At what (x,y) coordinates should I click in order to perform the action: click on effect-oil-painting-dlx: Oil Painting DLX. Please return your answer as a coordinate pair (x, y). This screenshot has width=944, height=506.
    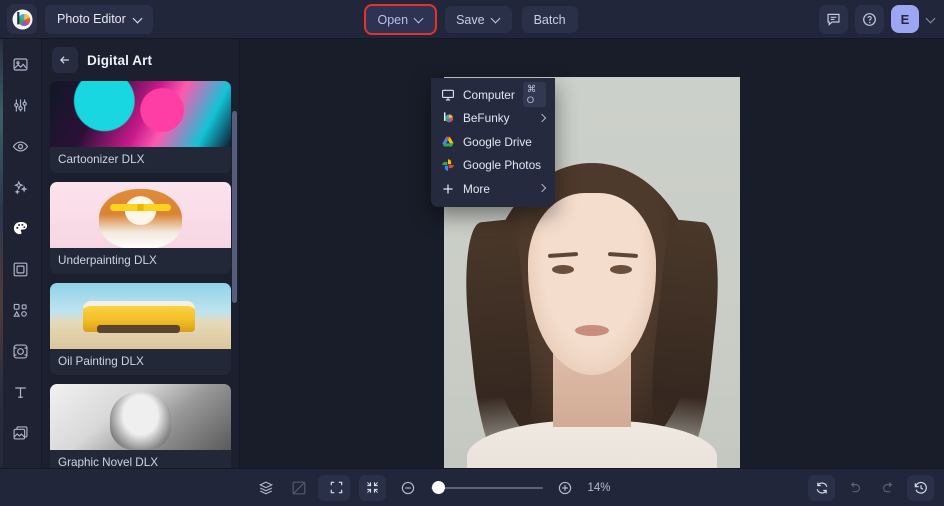
    Looking at the image, I should click on (140, 329).